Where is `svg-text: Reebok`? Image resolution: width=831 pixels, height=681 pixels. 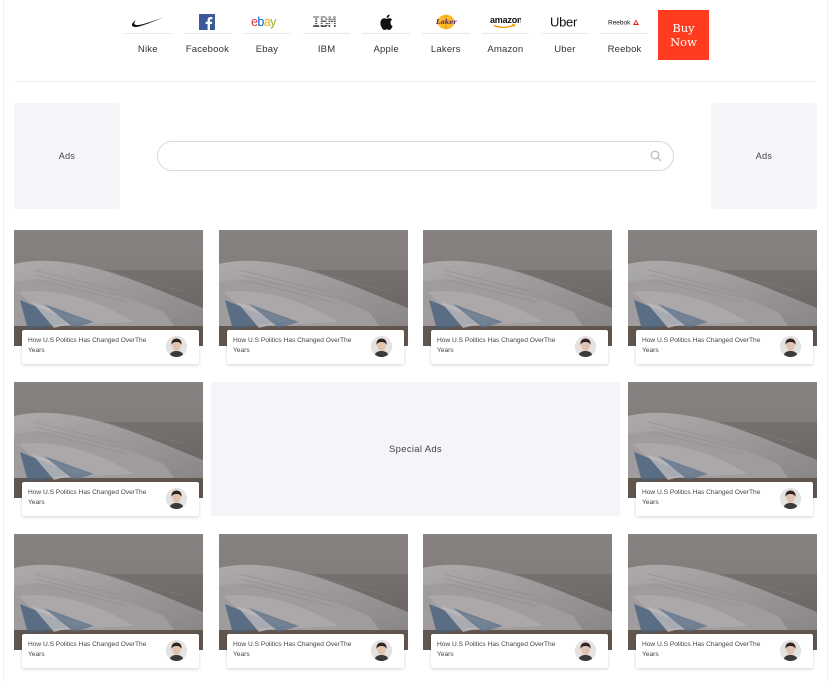 svg-text: Reebok is located at coordinates (619, 23).